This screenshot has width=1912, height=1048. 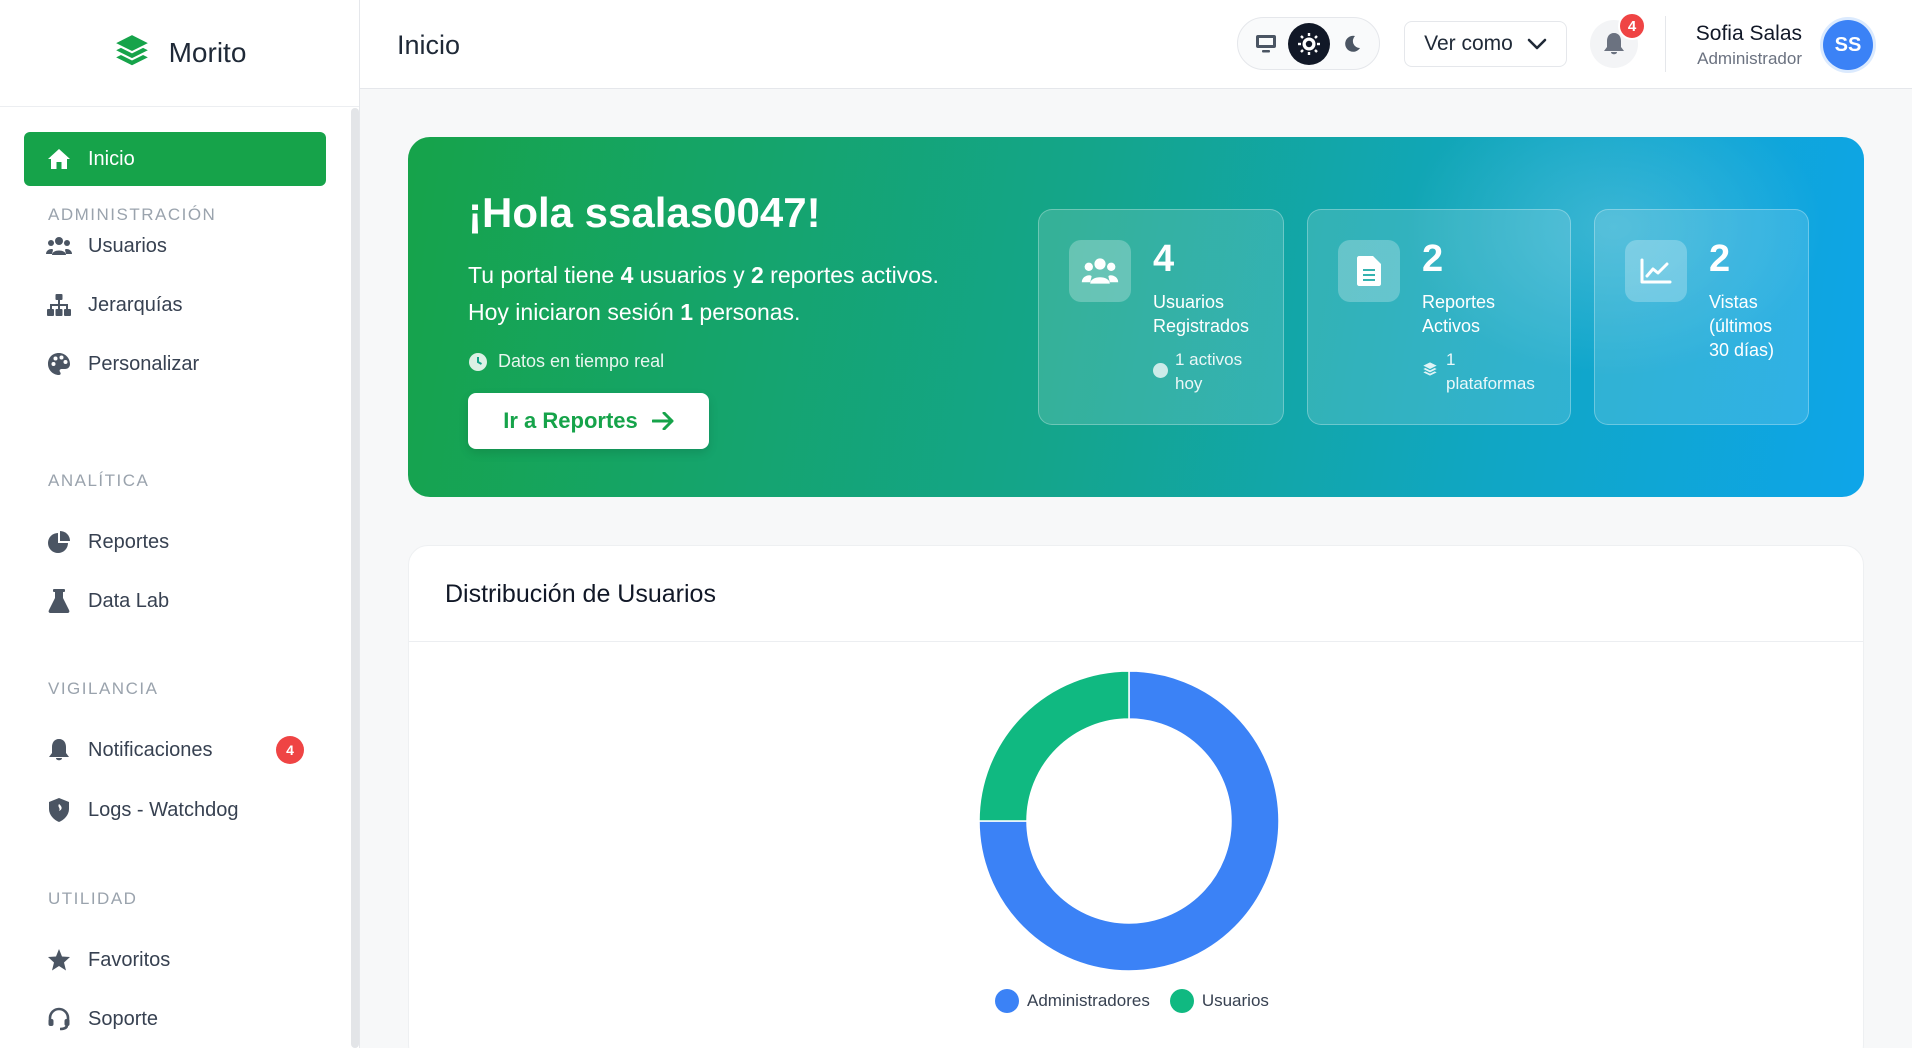 I want to click on stat-label: Vistas (últimos 30 días), so click(x=1742, y=326).